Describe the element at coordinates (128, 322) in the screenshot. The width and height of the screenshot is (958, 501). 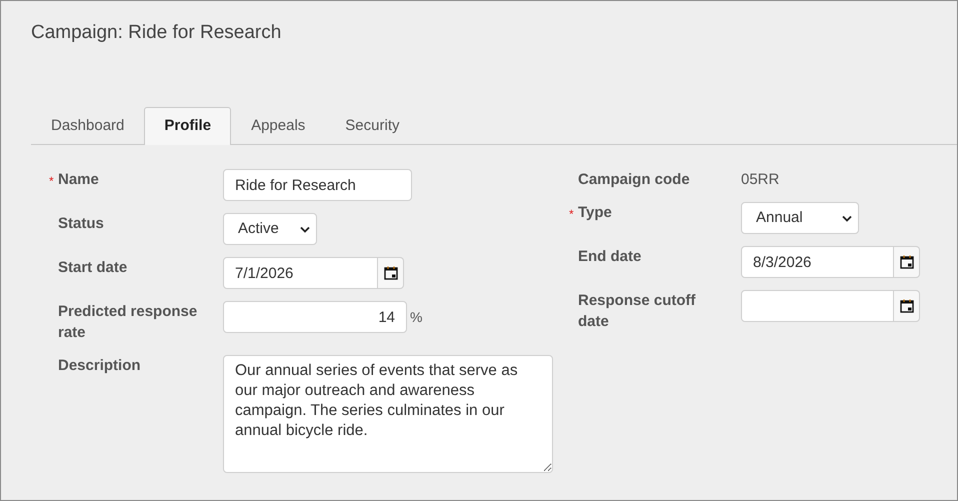
I see `field-label: Predicted response rate` at that location.